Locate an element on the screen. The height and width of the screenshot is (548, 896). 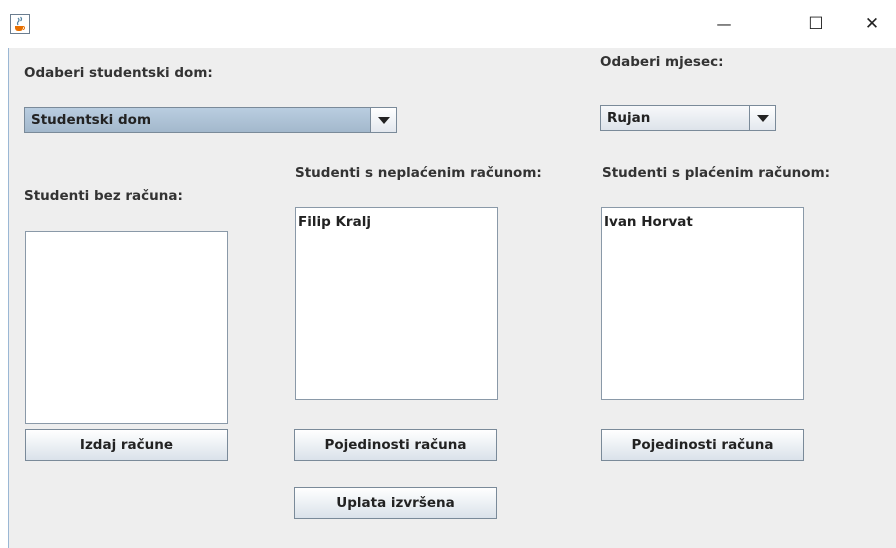
students-paid-list: Ivan Horvat is located at coordinates (702, 303).